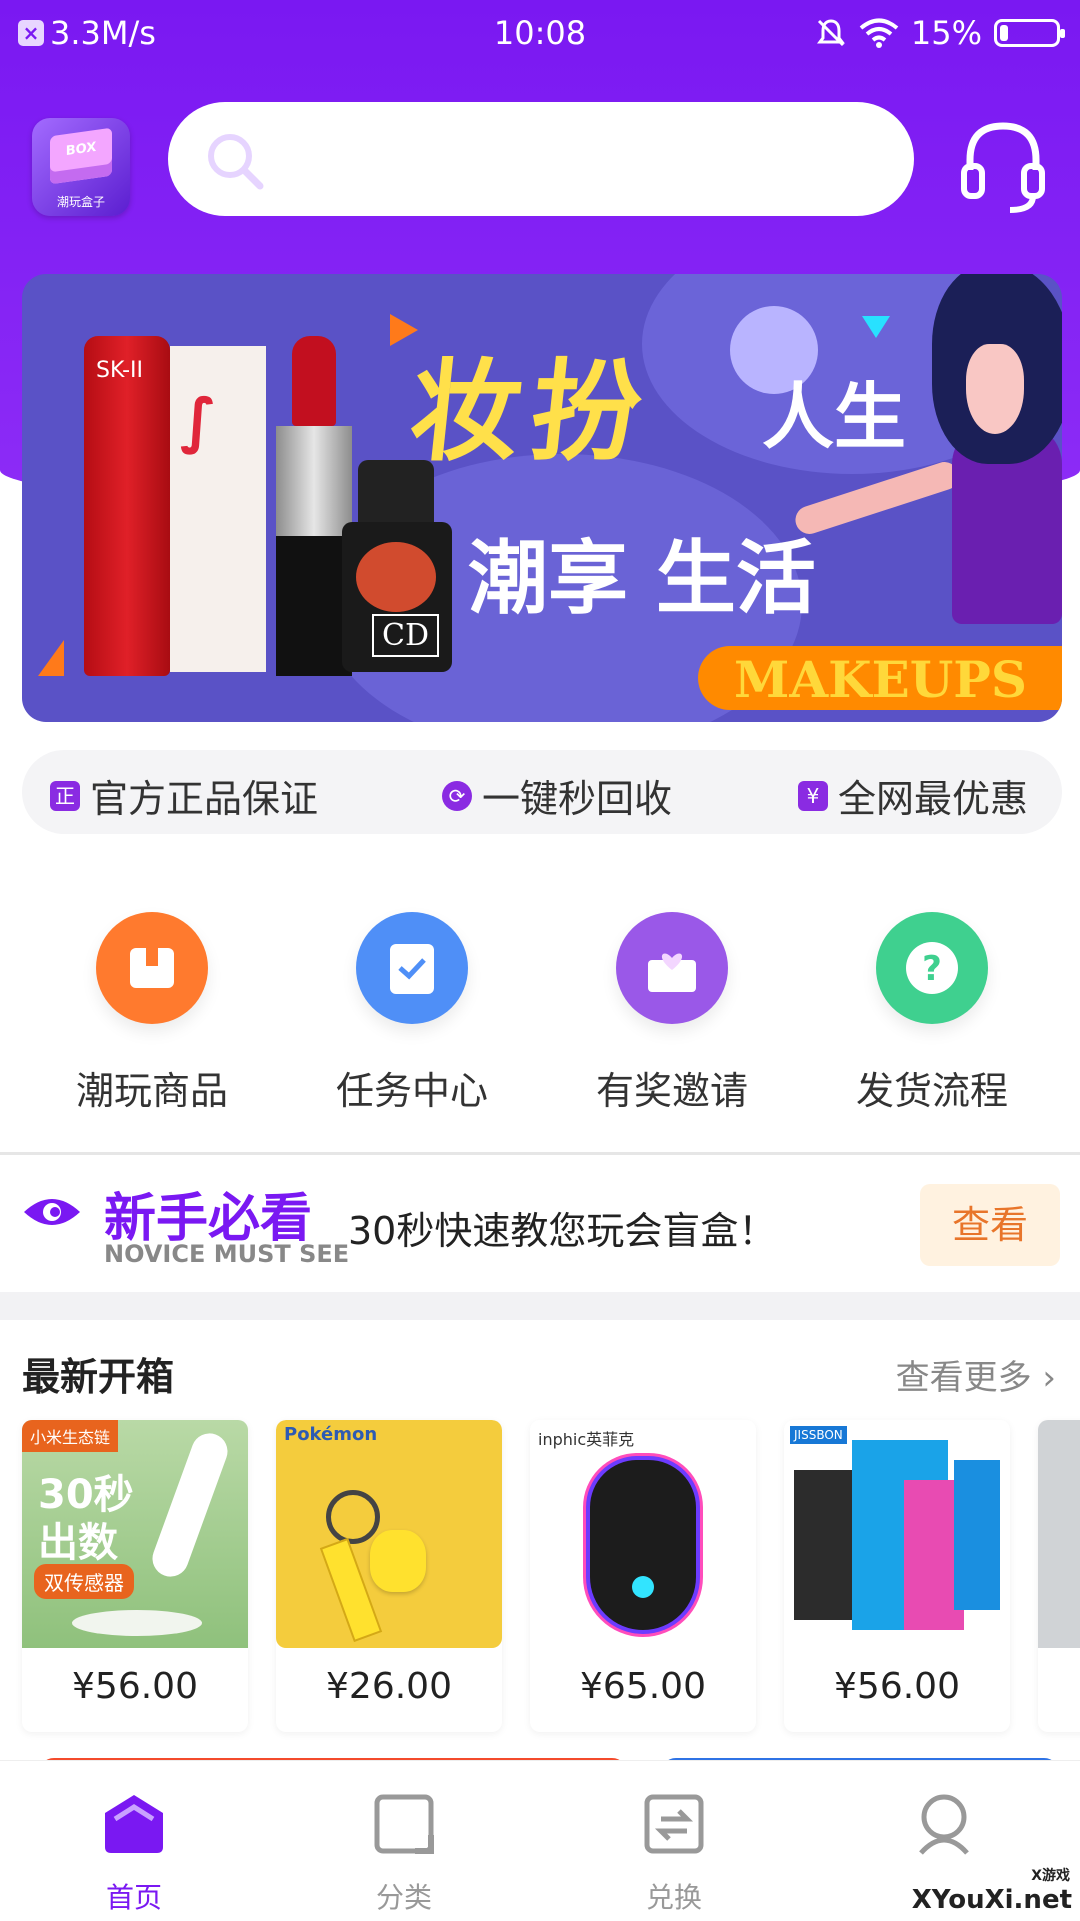 This screenshot has height=1921, width=1080. Describe the element at coordinates (577, 799) in the screenshot. I see `benefit-label: 一键秒回收` at that location.